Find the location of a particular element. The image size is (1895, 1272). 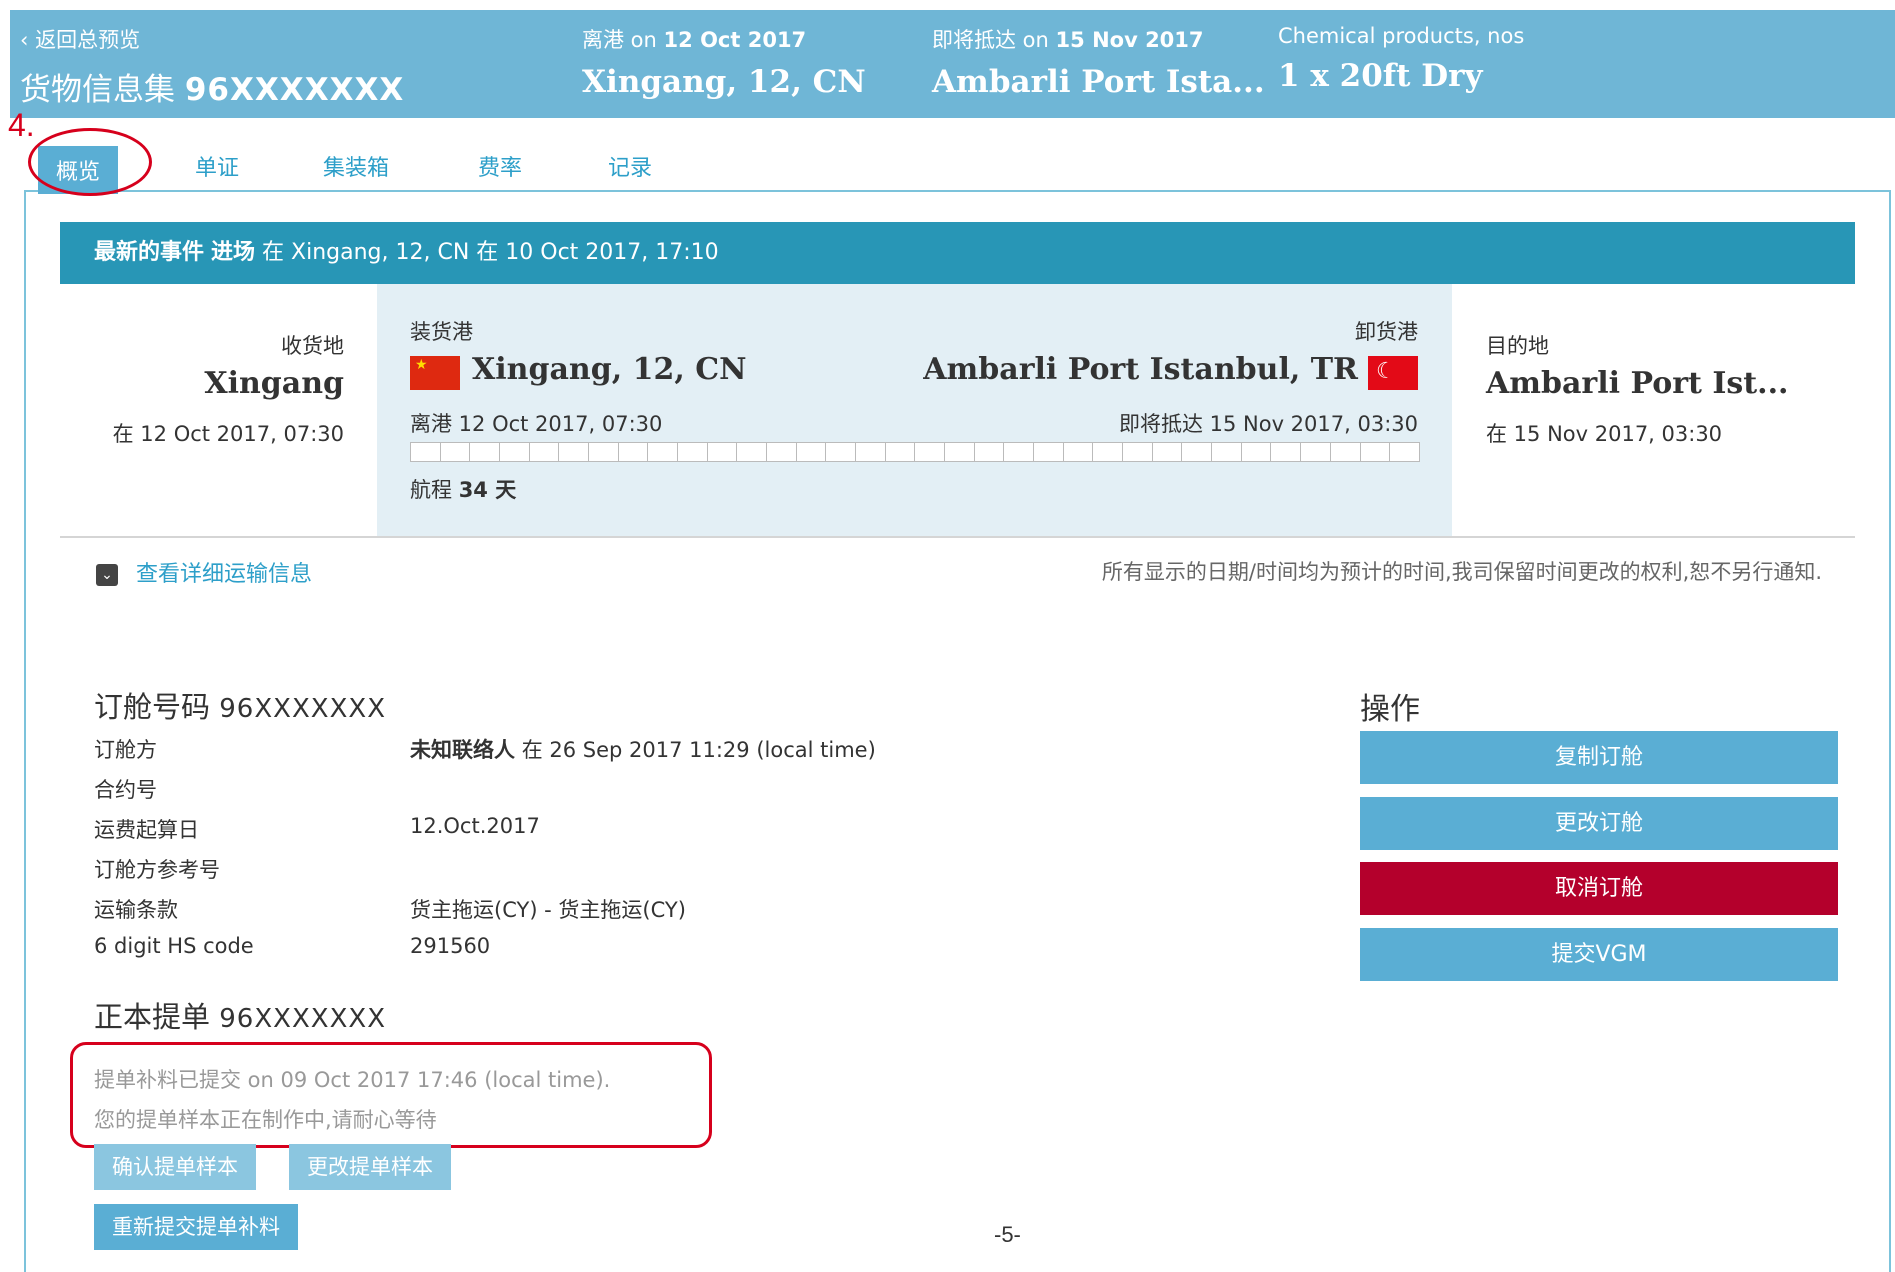

tr-flag-icon: ☾ is located at coordinates (1393, 373).